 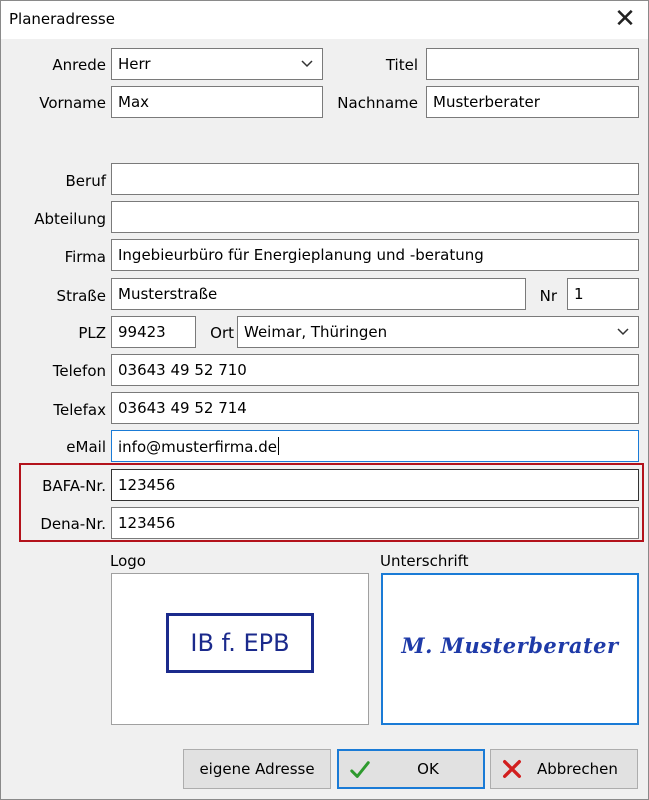 I want to click on bafa-label: BAFA-Nr., so click(x=74, y=486).